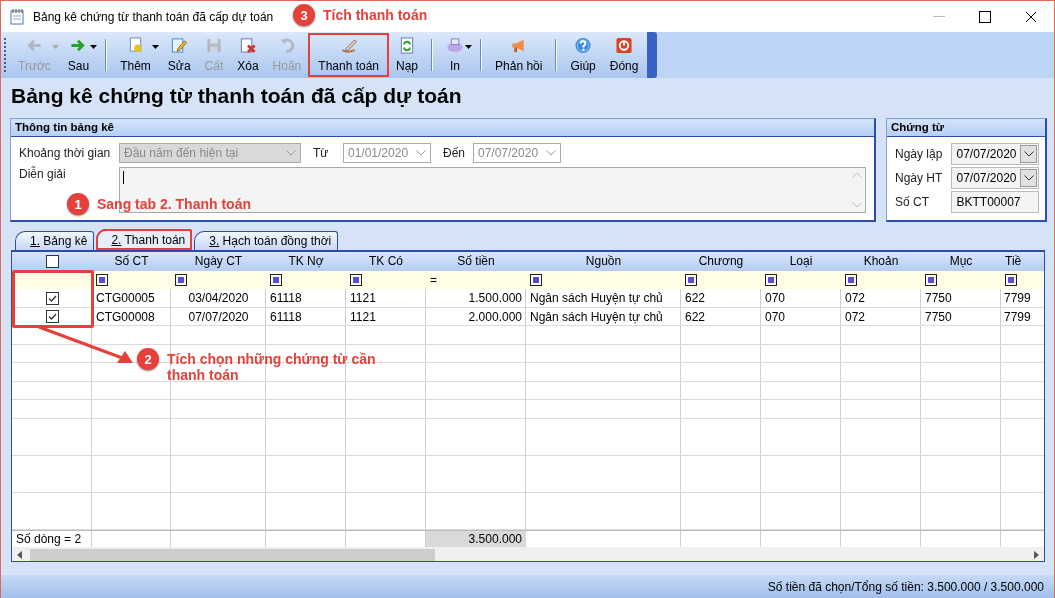 The image size is (1055, 598). I want to click on table-cell: 1.500.000, so click(495, 298).